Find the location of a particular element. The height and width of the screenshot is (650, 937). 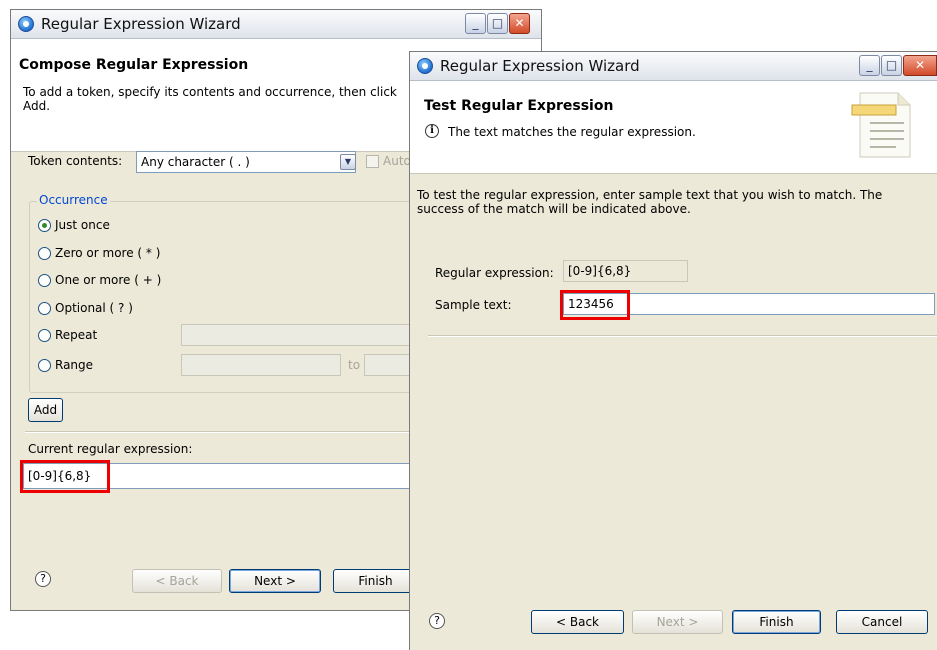

regex-label: Regular expression: is located at coordinates (494, 273).